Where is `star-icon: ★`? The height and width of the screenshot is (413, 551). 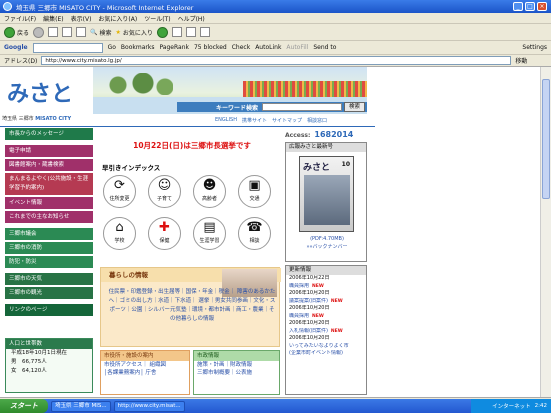
star-icon: ★ is located at coordinates (118, 32).